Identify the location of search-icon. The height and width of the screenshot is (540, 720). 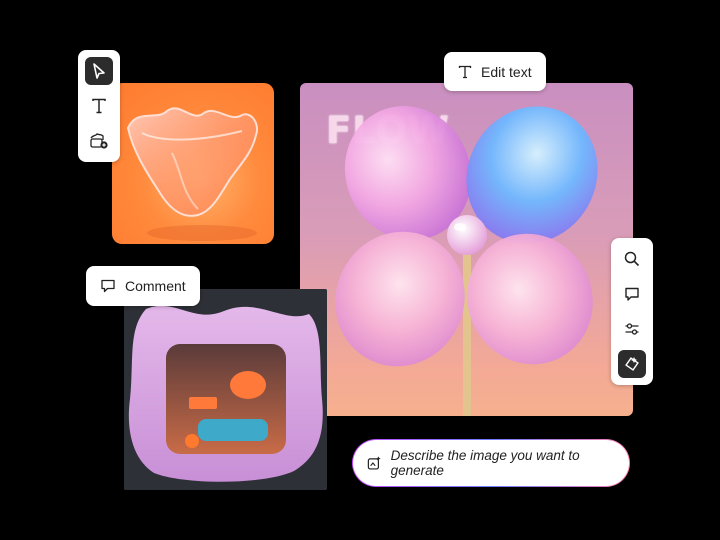
(632, 259).